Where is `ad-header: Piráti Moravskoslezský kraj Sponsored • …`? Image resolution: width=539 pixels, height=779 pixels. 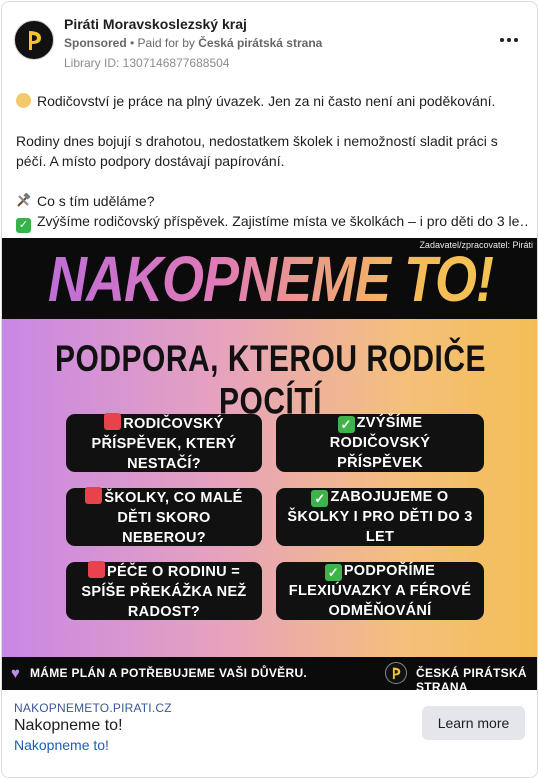 ad-header: Piráti Moravskoslezský kraj Sponsored • … is located at coordinates (269, 40).